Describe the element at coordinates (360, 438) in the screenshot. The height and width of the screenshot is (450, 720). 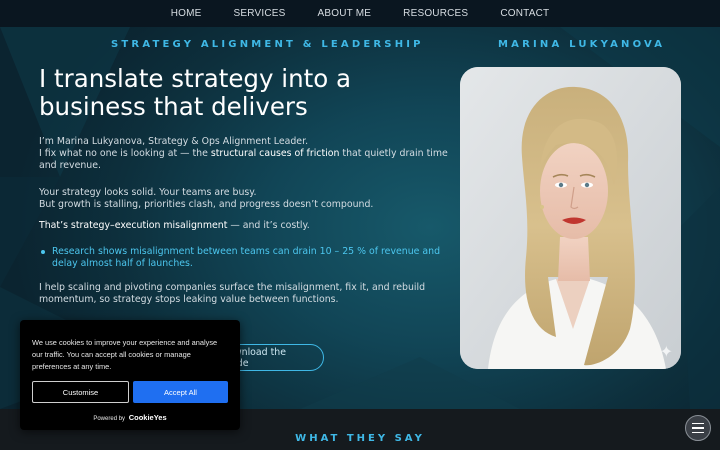
I see `testimonials-title: WHAT THEY SAY` at that location.